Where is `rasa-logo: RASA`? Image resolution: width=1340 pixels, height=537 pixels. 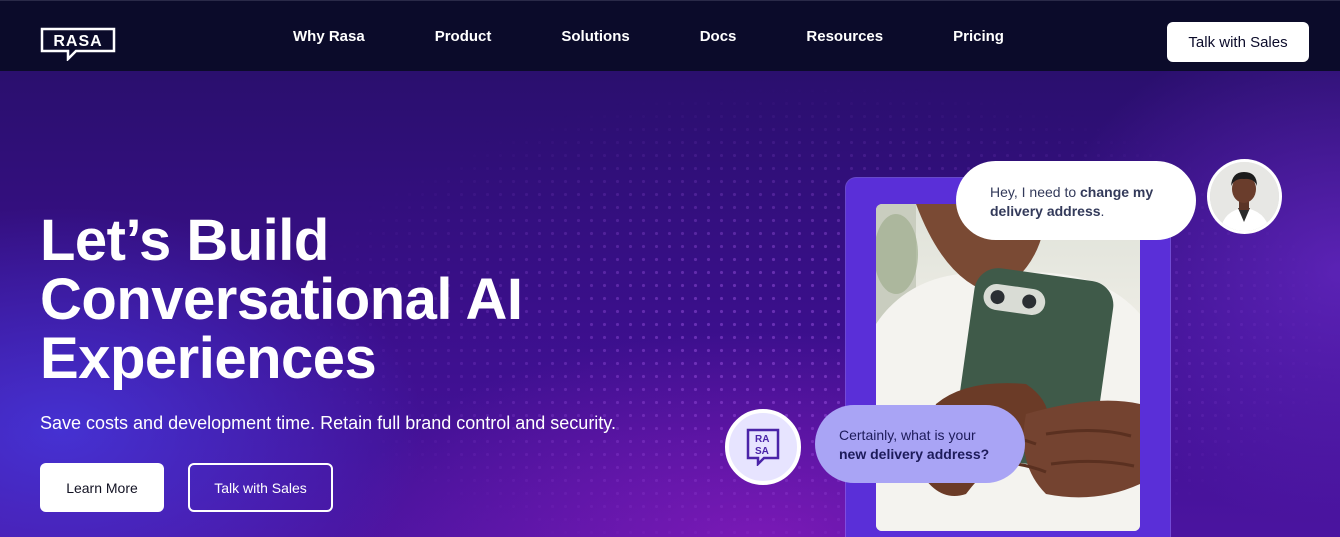 rasa-logo: RASA is located at coordinates (78, 45).